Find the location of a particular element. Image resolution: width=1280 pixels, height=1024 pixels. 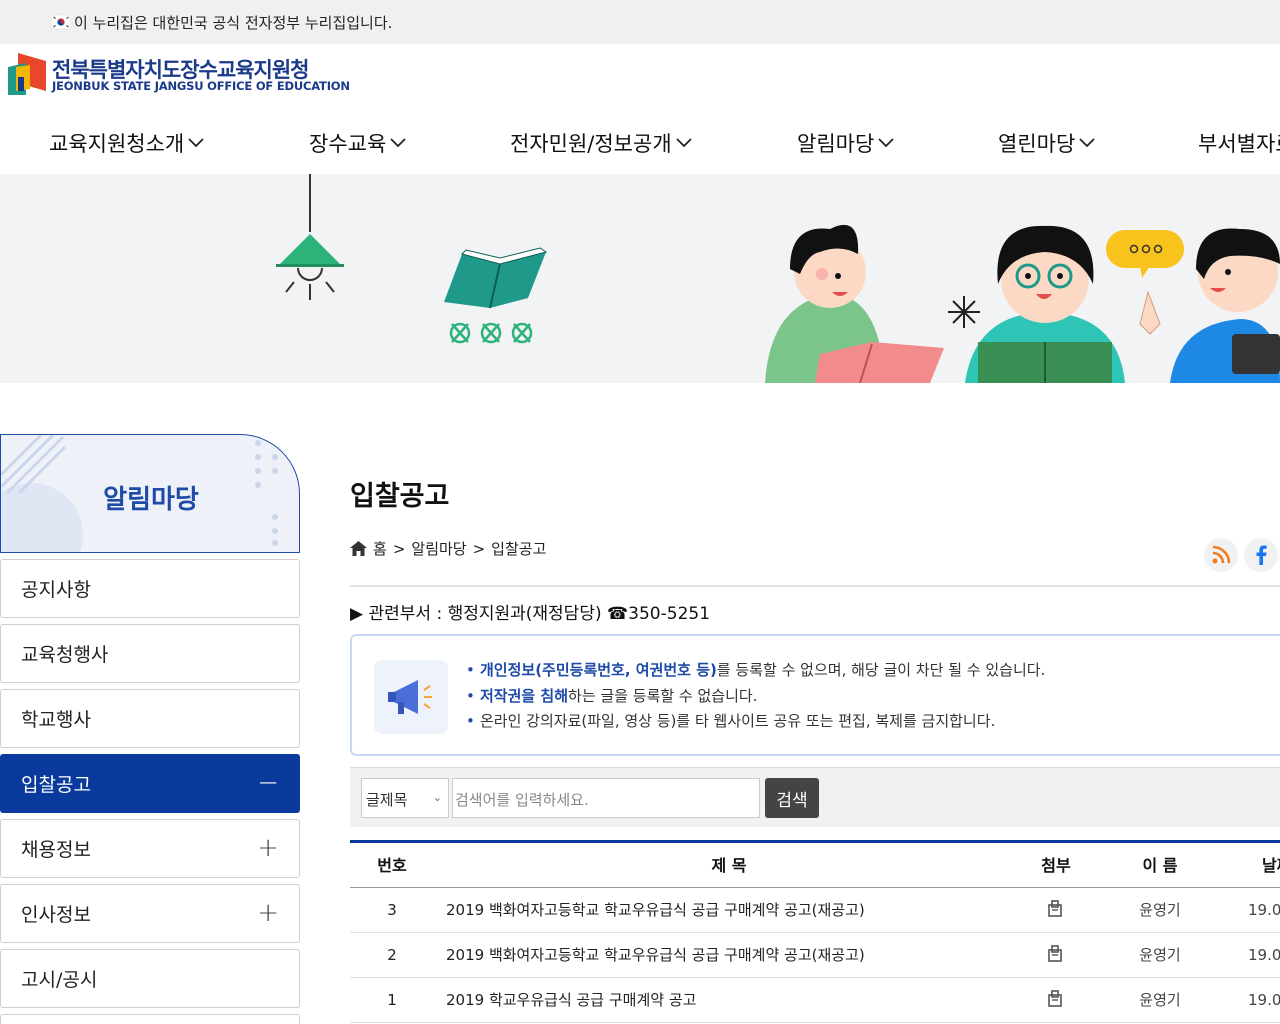

lnb-item-announcement: 고시/공시 is located at coordinates (150, 978).